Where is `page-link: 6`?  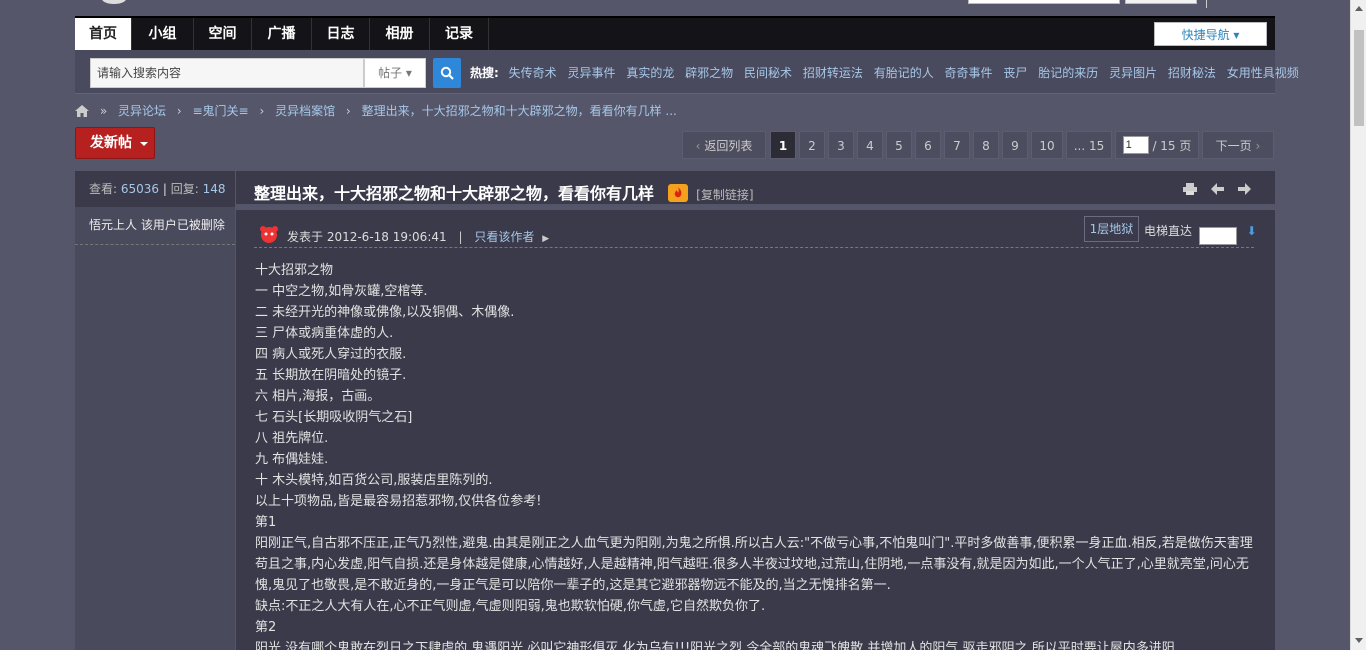 page-link: 6 is located at coordinates (928, 145).